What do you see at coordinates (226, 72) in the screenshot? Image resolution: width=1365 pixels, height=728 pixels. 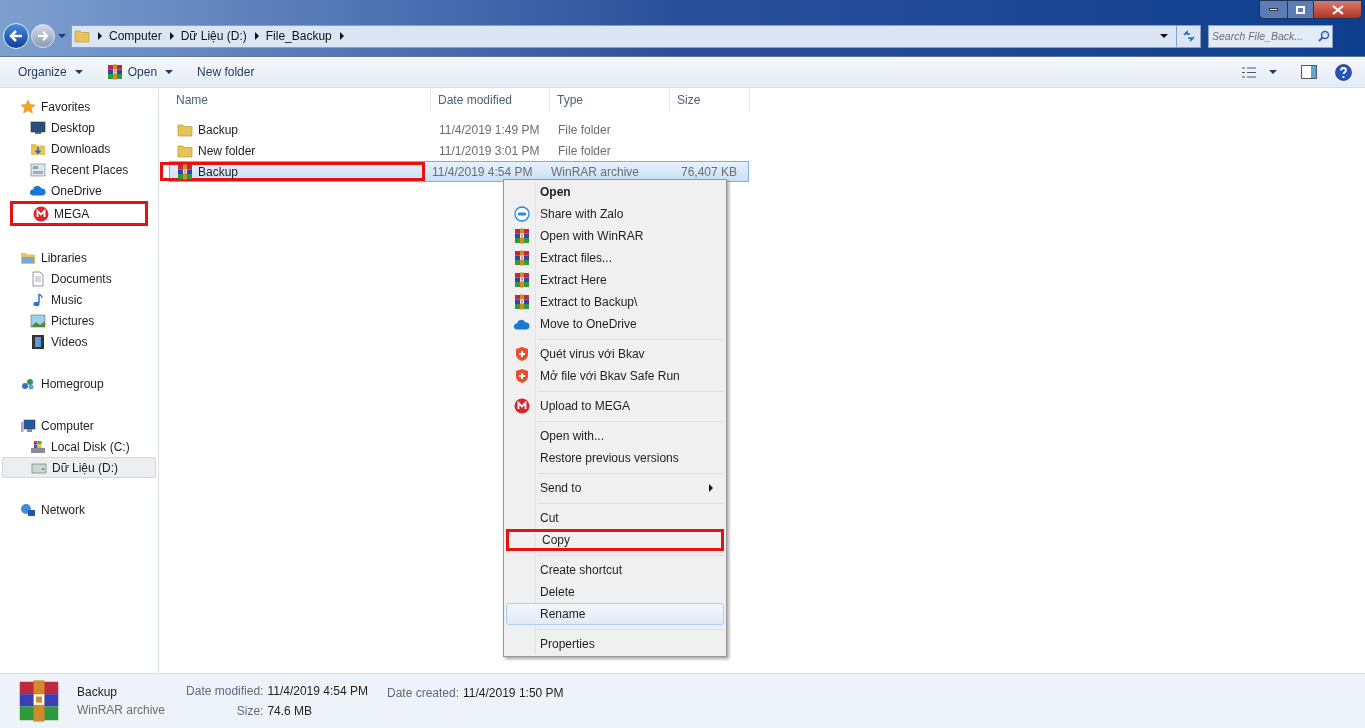 I see `toolbar-button: New folder` at bounding box center [226, 72].